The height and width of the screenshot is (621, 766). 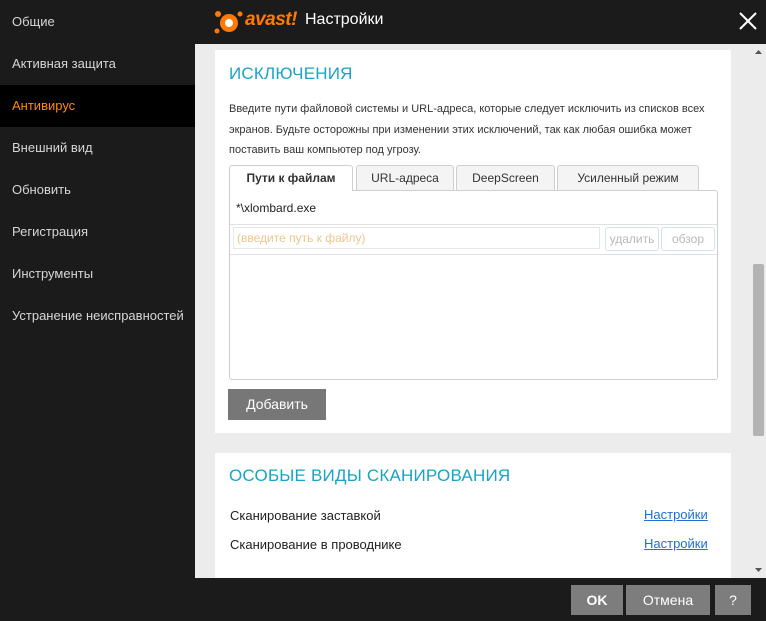 I want to click on special-scans-title: ОСОБЫЕ ВИДЫ СКАНИРОВАНИЯ, so click(x=370, y=475).